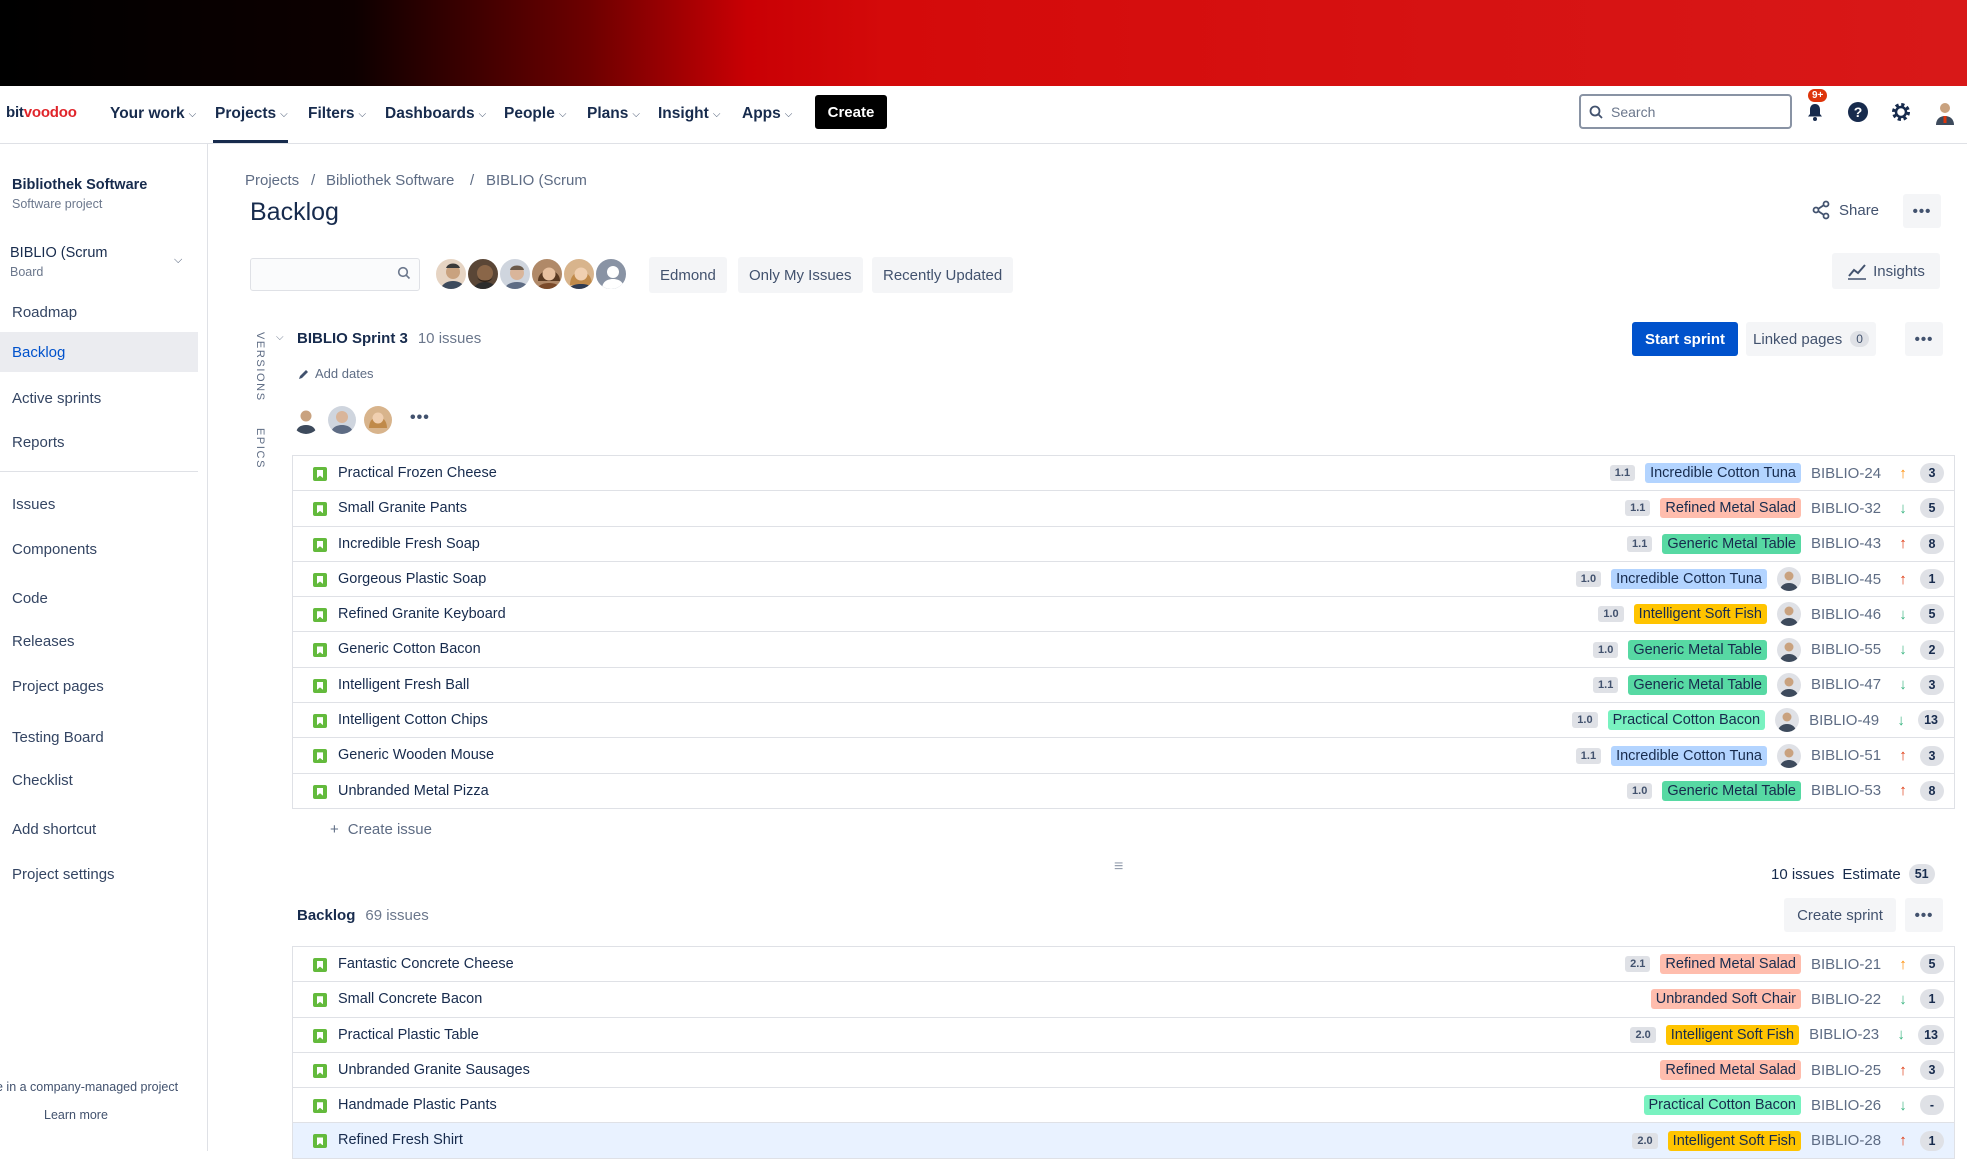 The height and width of the screenshot is (1159, 1967). Describe the element at coordinates (1924, 915) in the screenshot. I see `backlog-more-button: •••` at that location.